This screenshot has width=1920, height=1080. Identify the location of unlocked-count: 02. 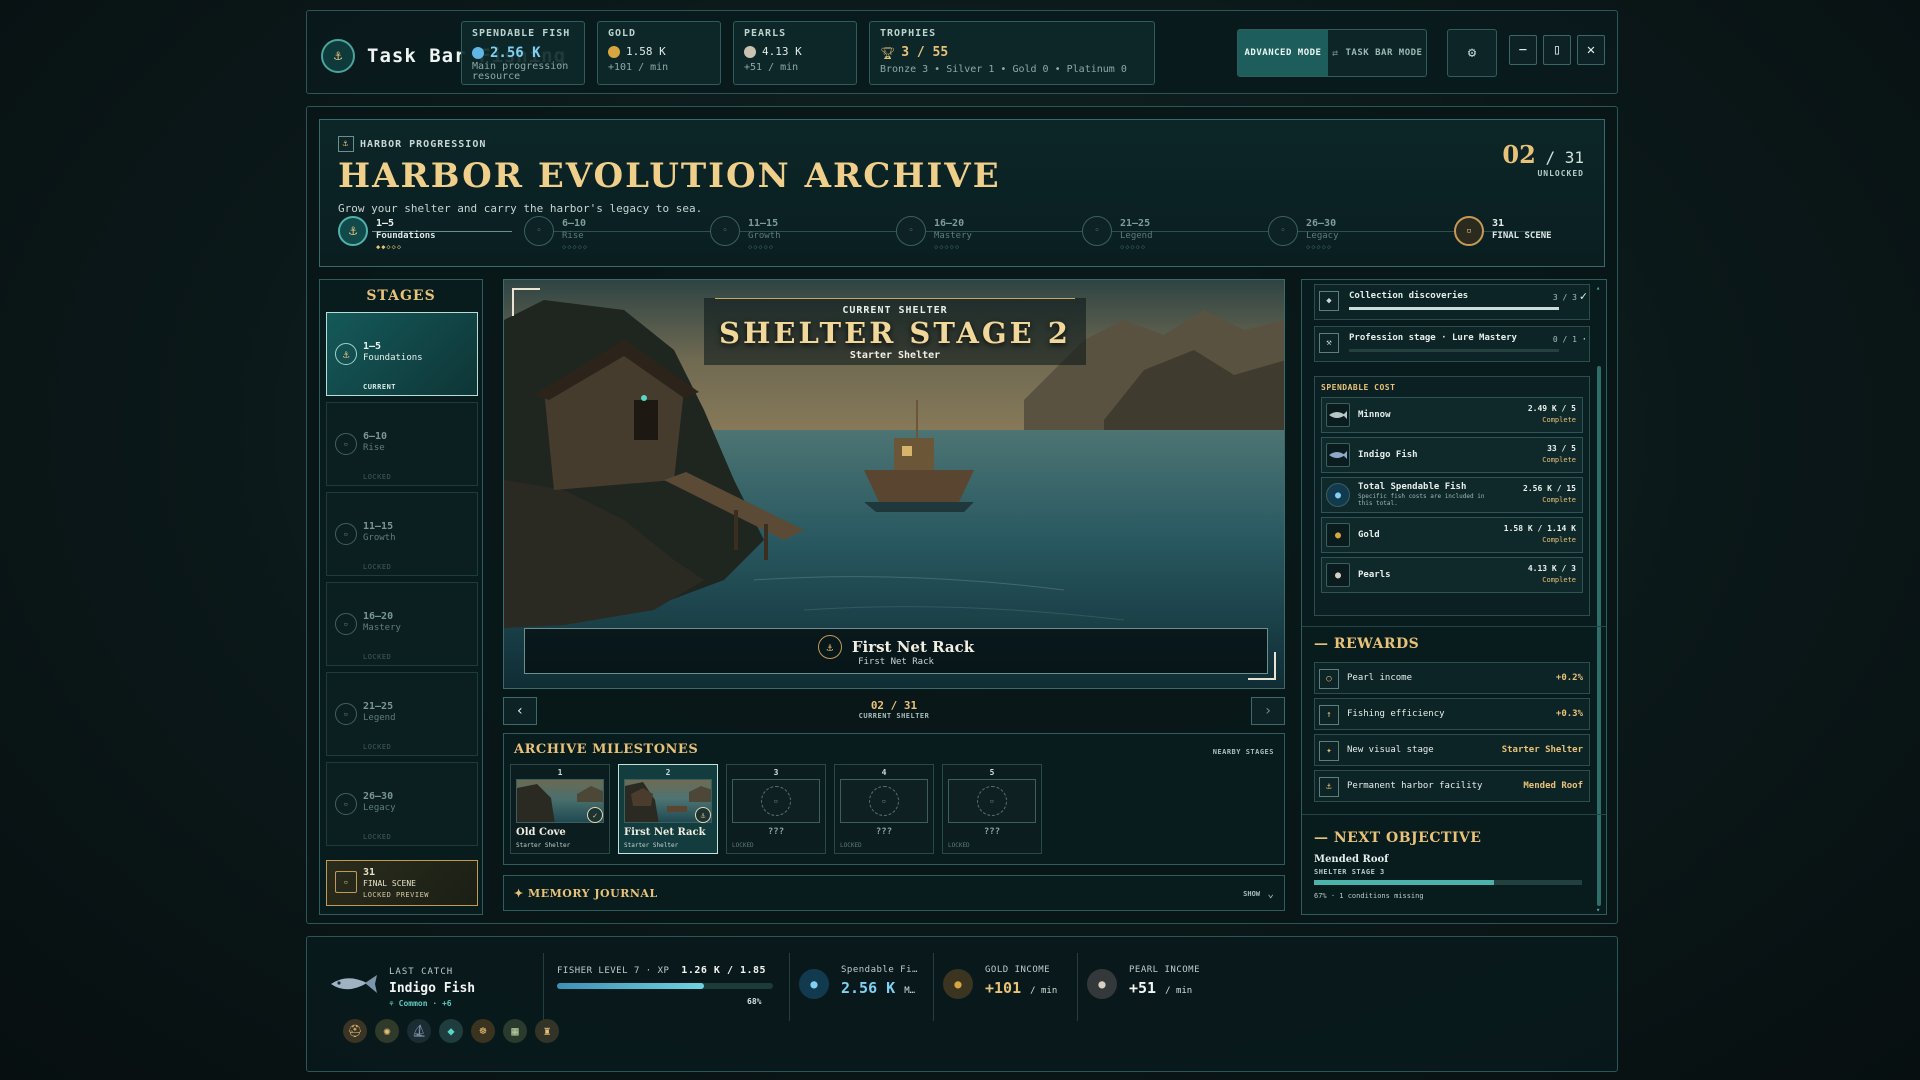
(1519, 154).